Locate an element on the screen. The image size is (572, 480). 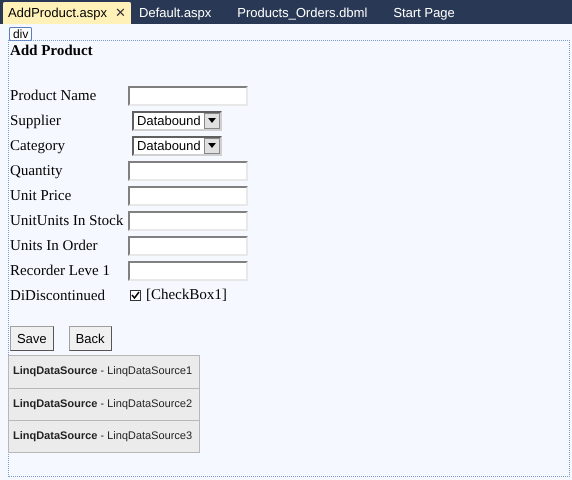
document-tab: Products_Orders.dbml is located at coordinates (302, 13).